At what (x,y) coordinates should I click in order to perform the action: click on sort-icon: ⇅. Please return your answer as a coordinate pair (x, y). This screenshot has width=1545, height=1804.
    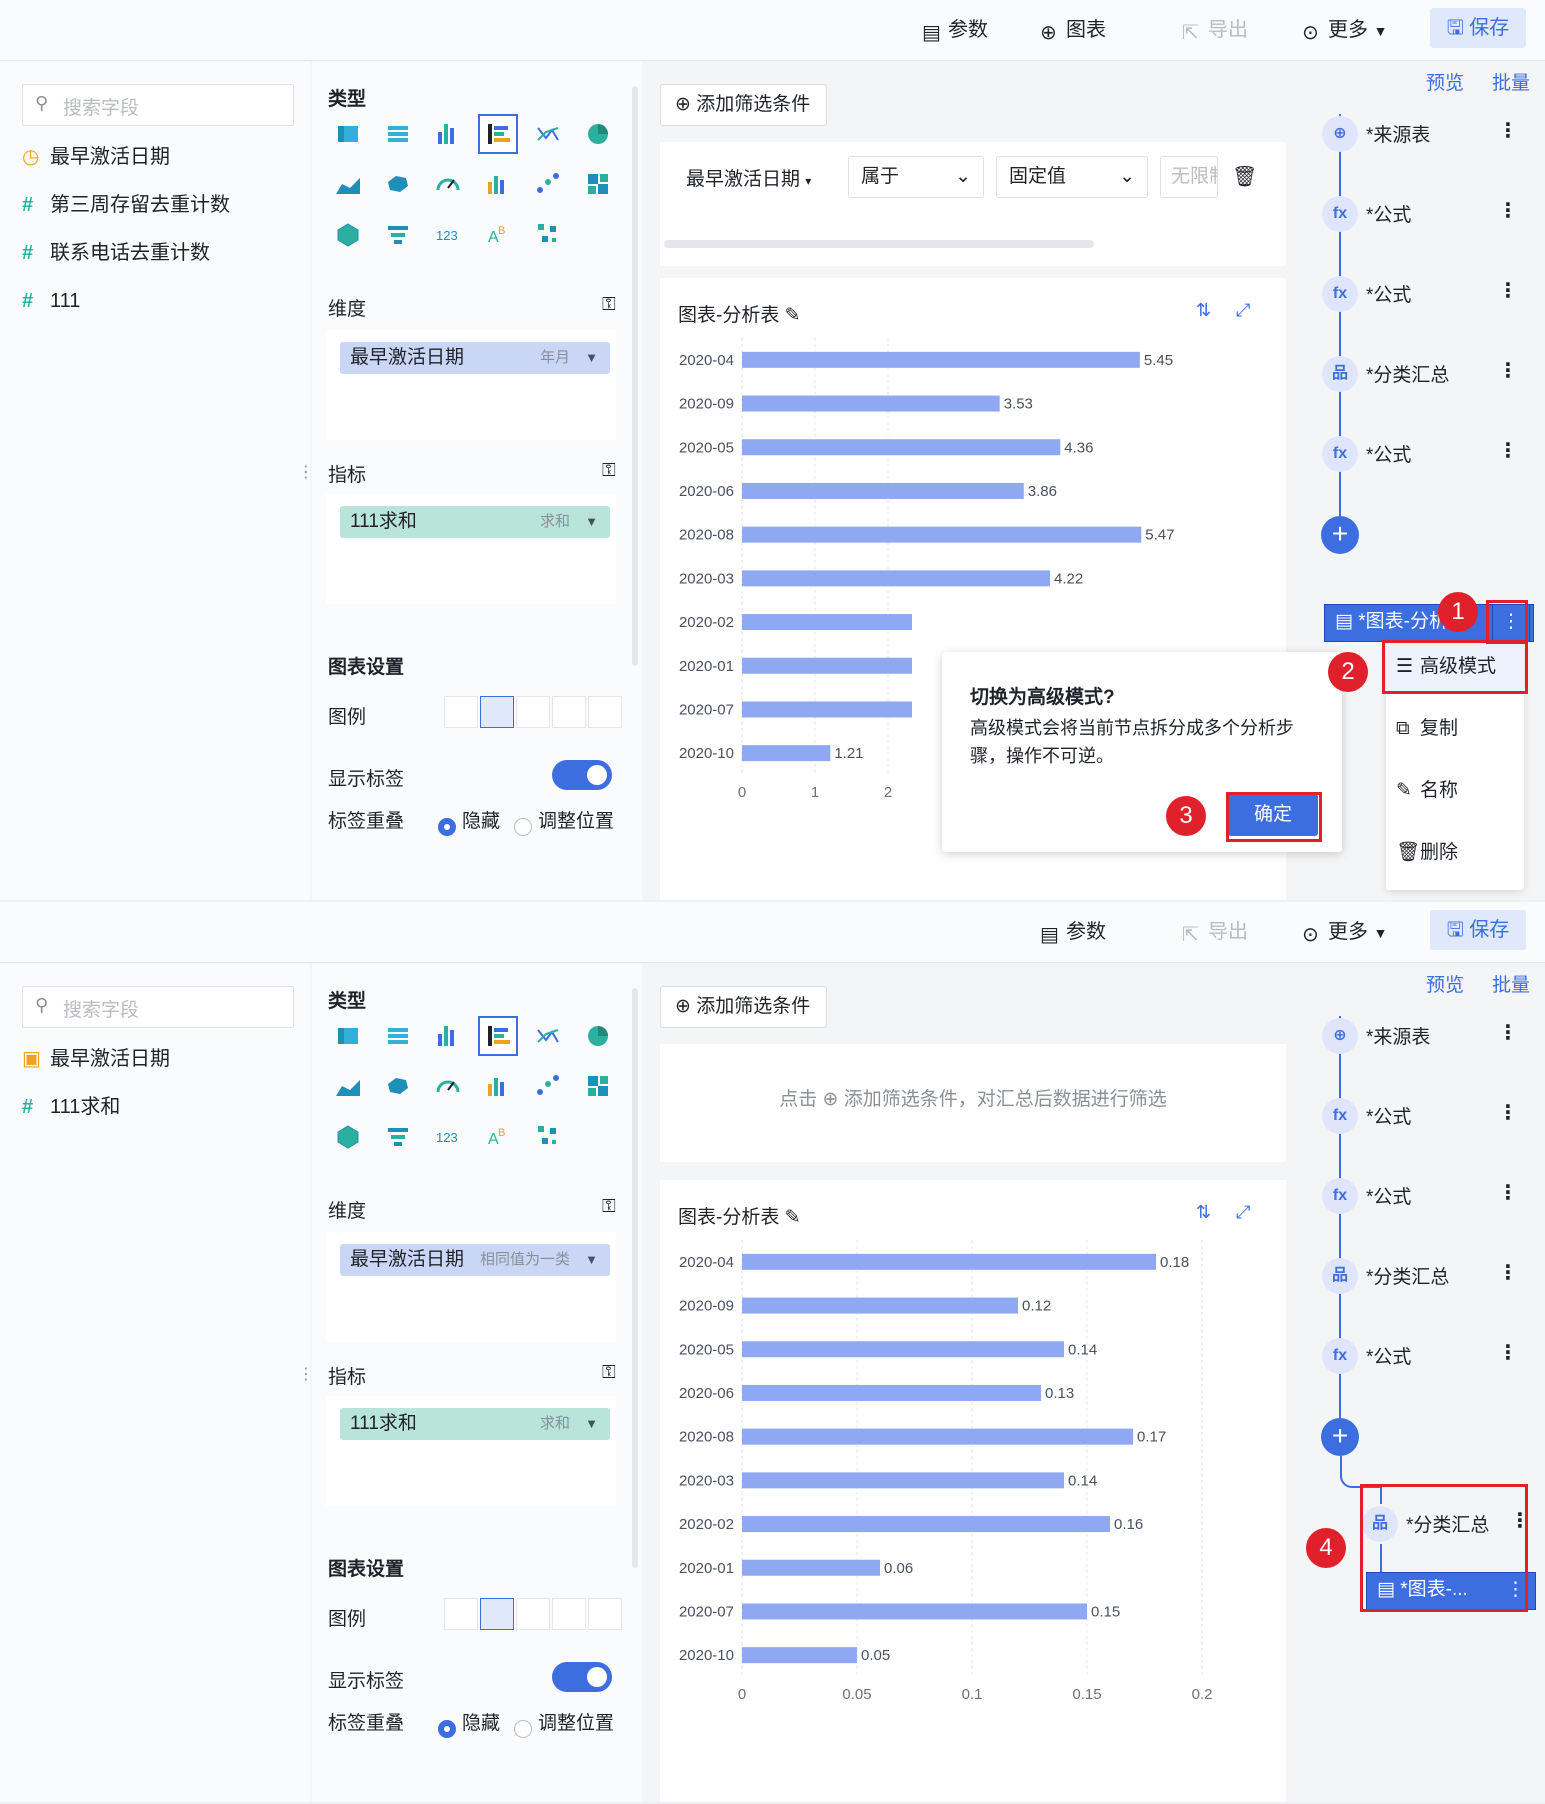
    Looking at the image, I should click on (1203, 310).